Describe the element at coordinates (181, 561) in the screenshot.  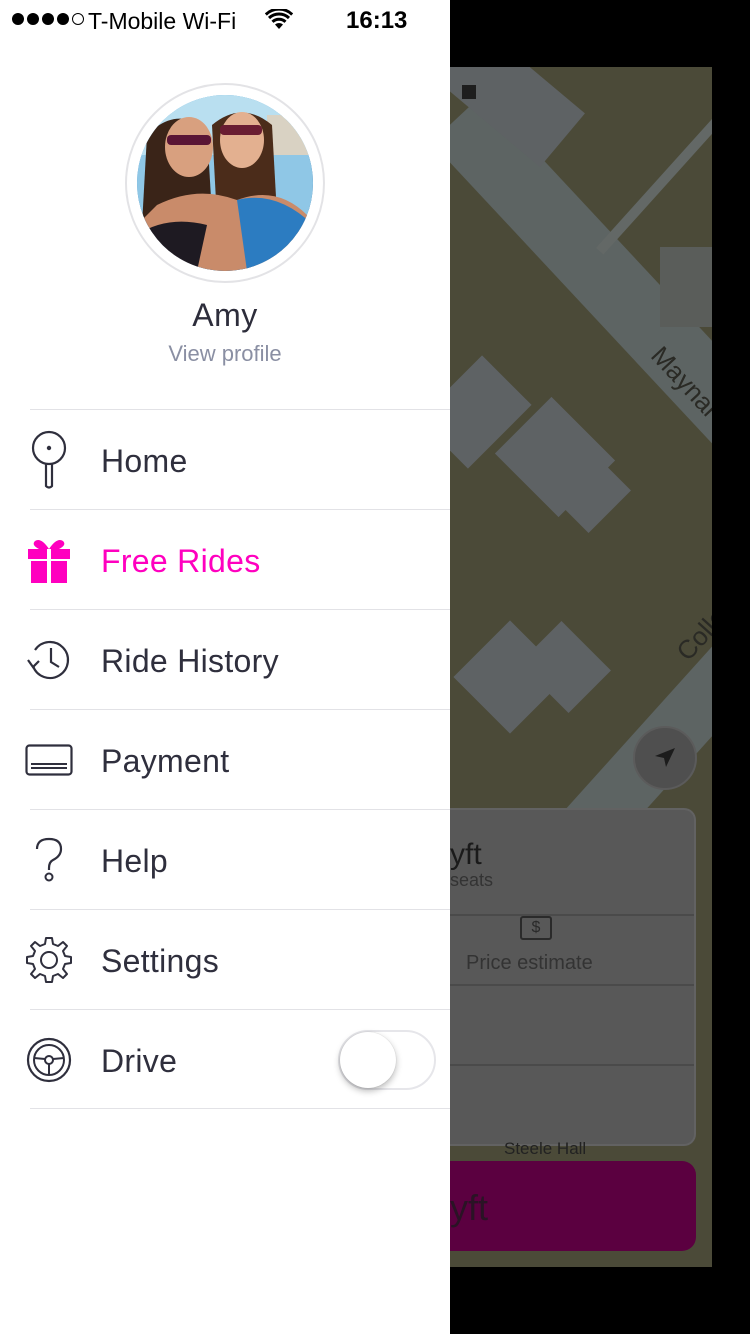
I see `menu-label-free-rides: Free Rides` at that location.